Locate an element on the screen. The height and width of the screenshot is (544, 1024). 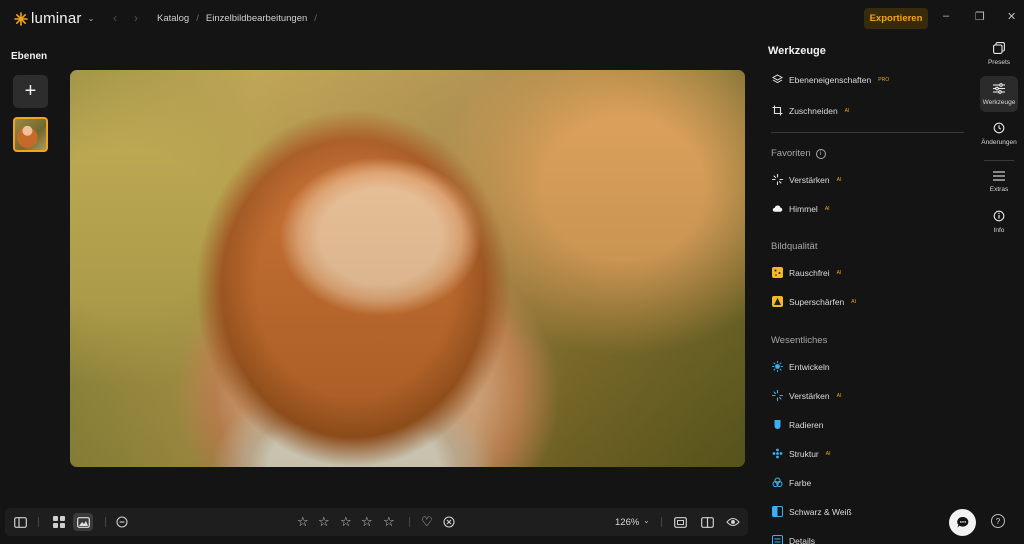
breadcrumb: Katalog / Einzelbildbearbeitungen / is located at coordinates (237, 18).